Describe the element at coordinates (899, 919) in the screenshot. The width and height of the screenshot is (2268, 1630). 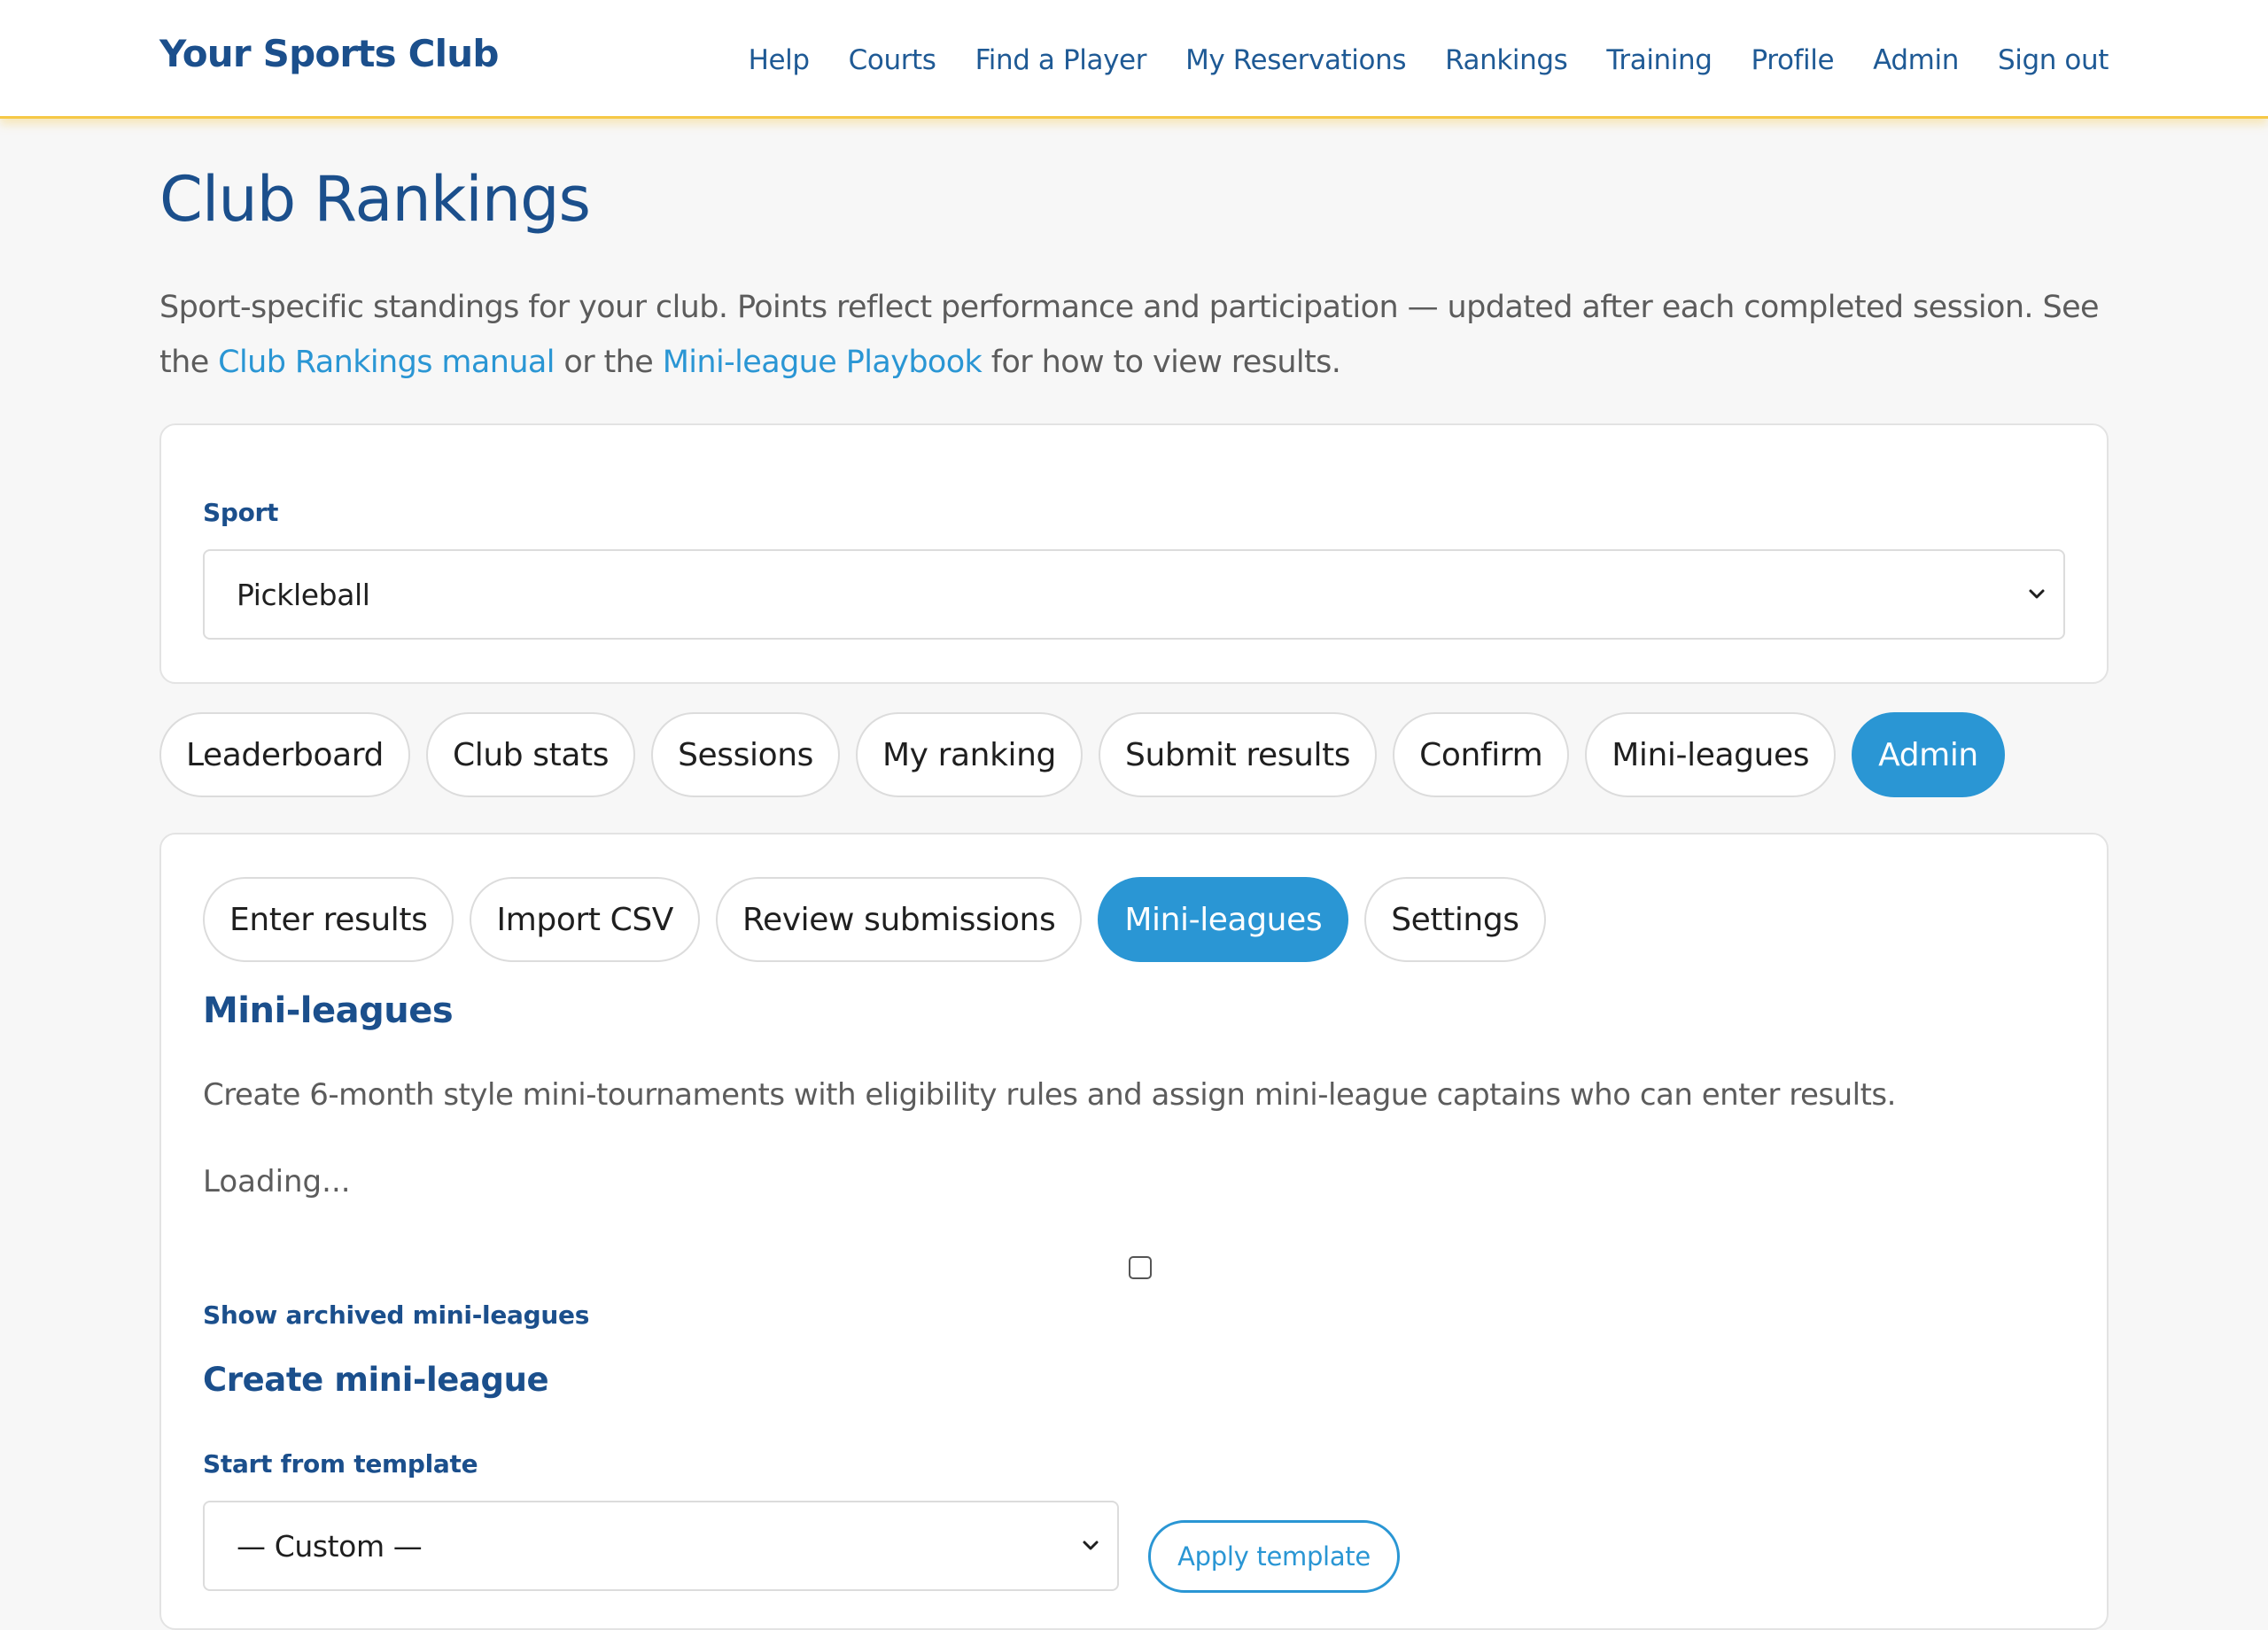
I see `subtab-review-submissions: Review submissions` at that location.